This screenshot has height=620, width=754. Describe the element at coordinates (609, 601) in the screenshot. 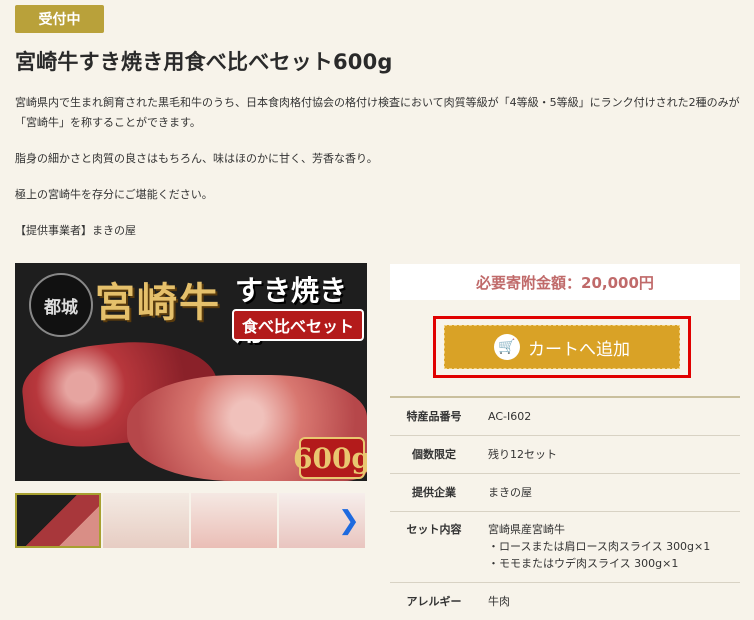

I see `spec-value: 牛肉` at that location.